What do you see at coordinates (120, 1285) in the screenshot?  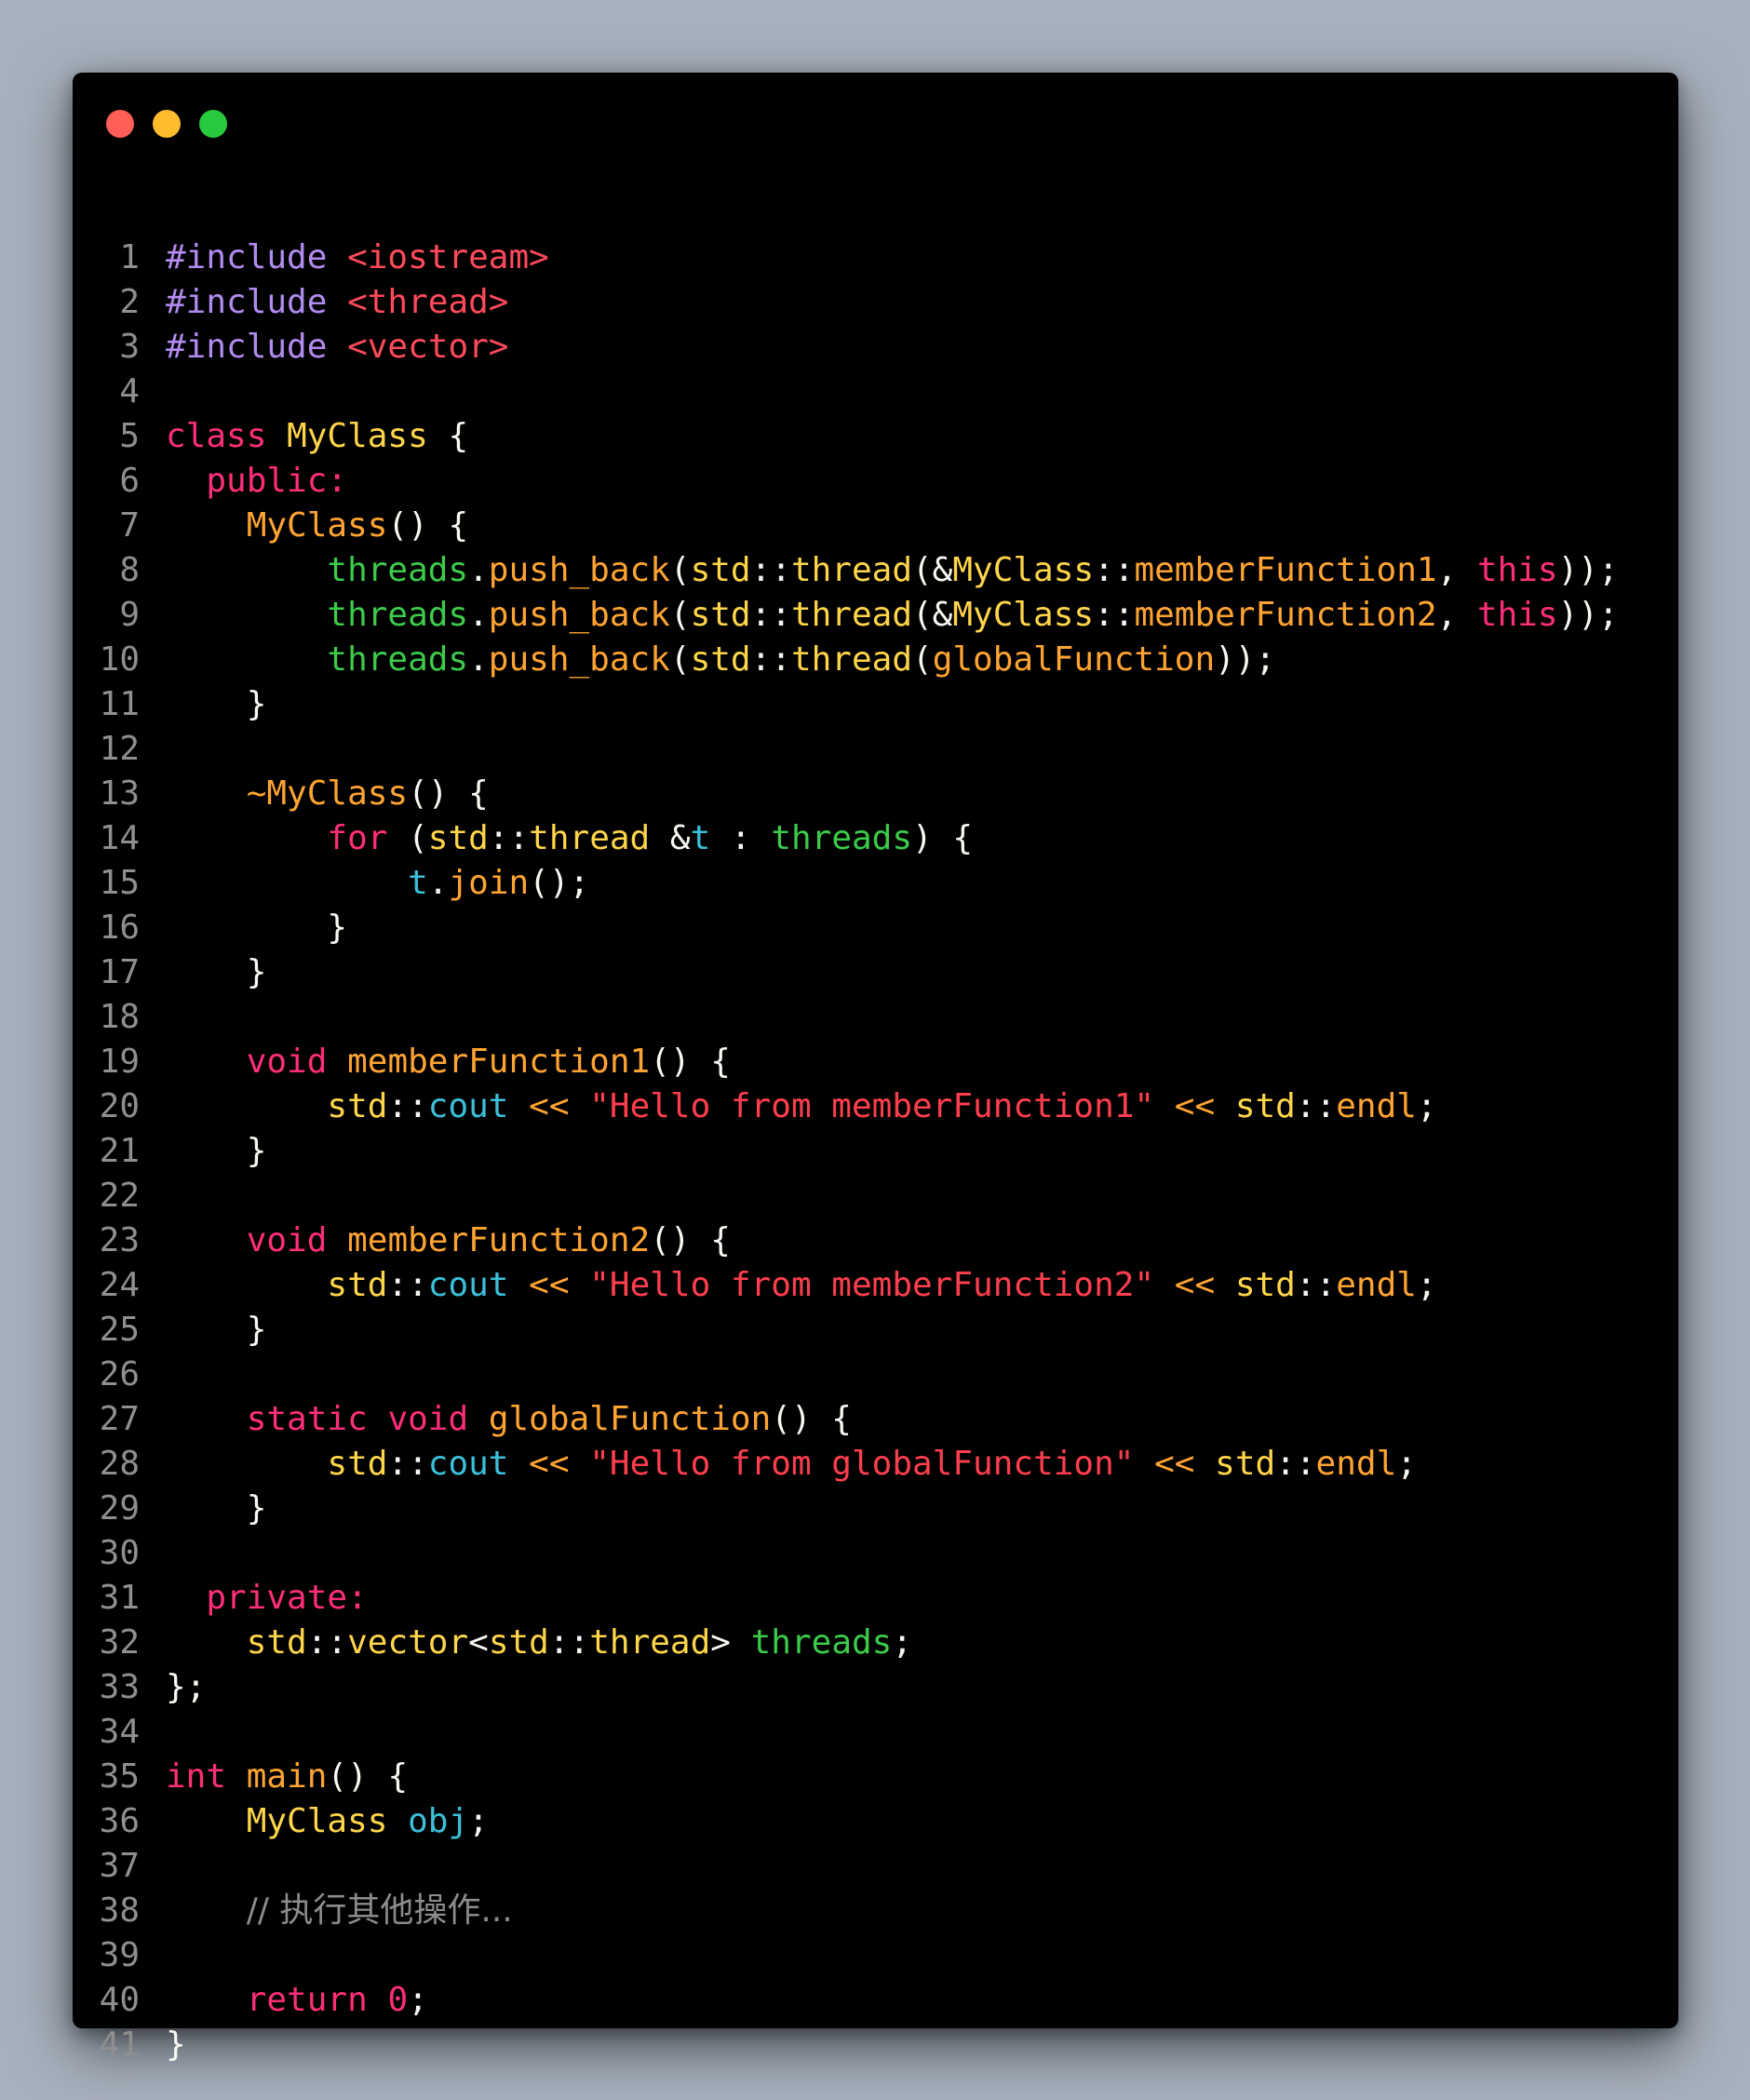 I see `line-number: 24` at bounding box center [120, 1285].